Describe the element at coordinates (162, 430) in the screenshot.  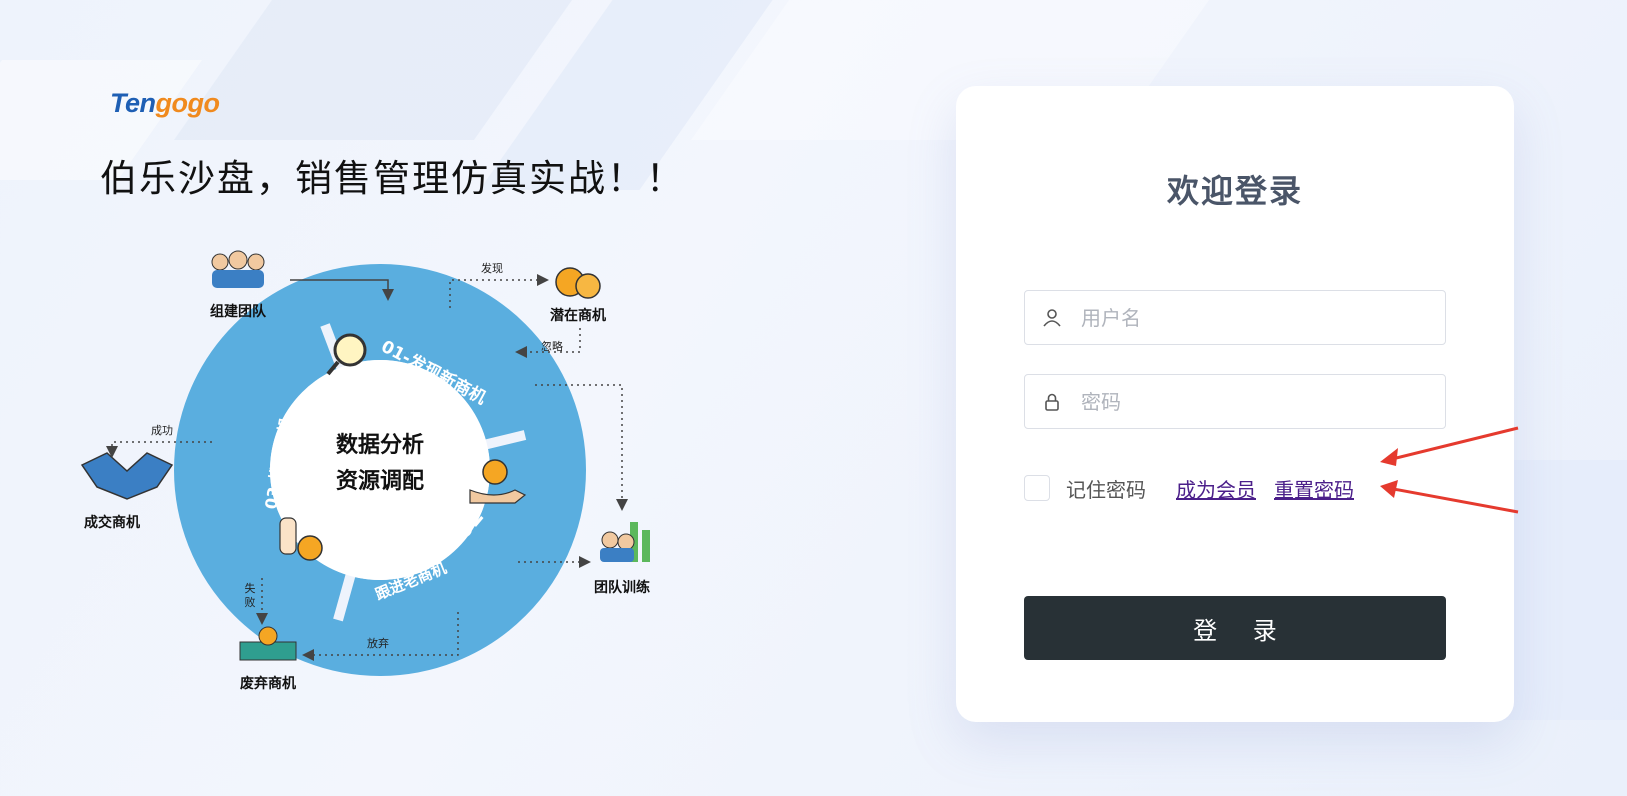
I see `edge-label-success: 成功` at that location.